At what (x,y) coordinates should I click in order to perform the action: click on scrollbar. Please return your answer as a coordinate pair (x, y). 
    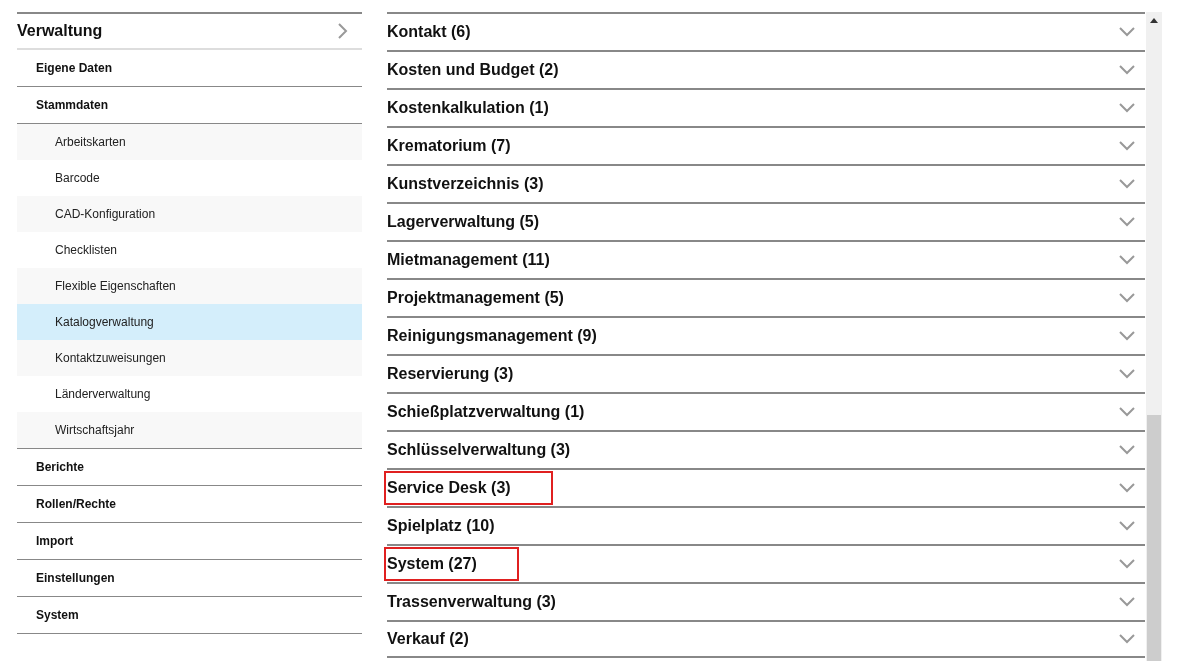
    Looking at the image, I should click on (1154, 336).